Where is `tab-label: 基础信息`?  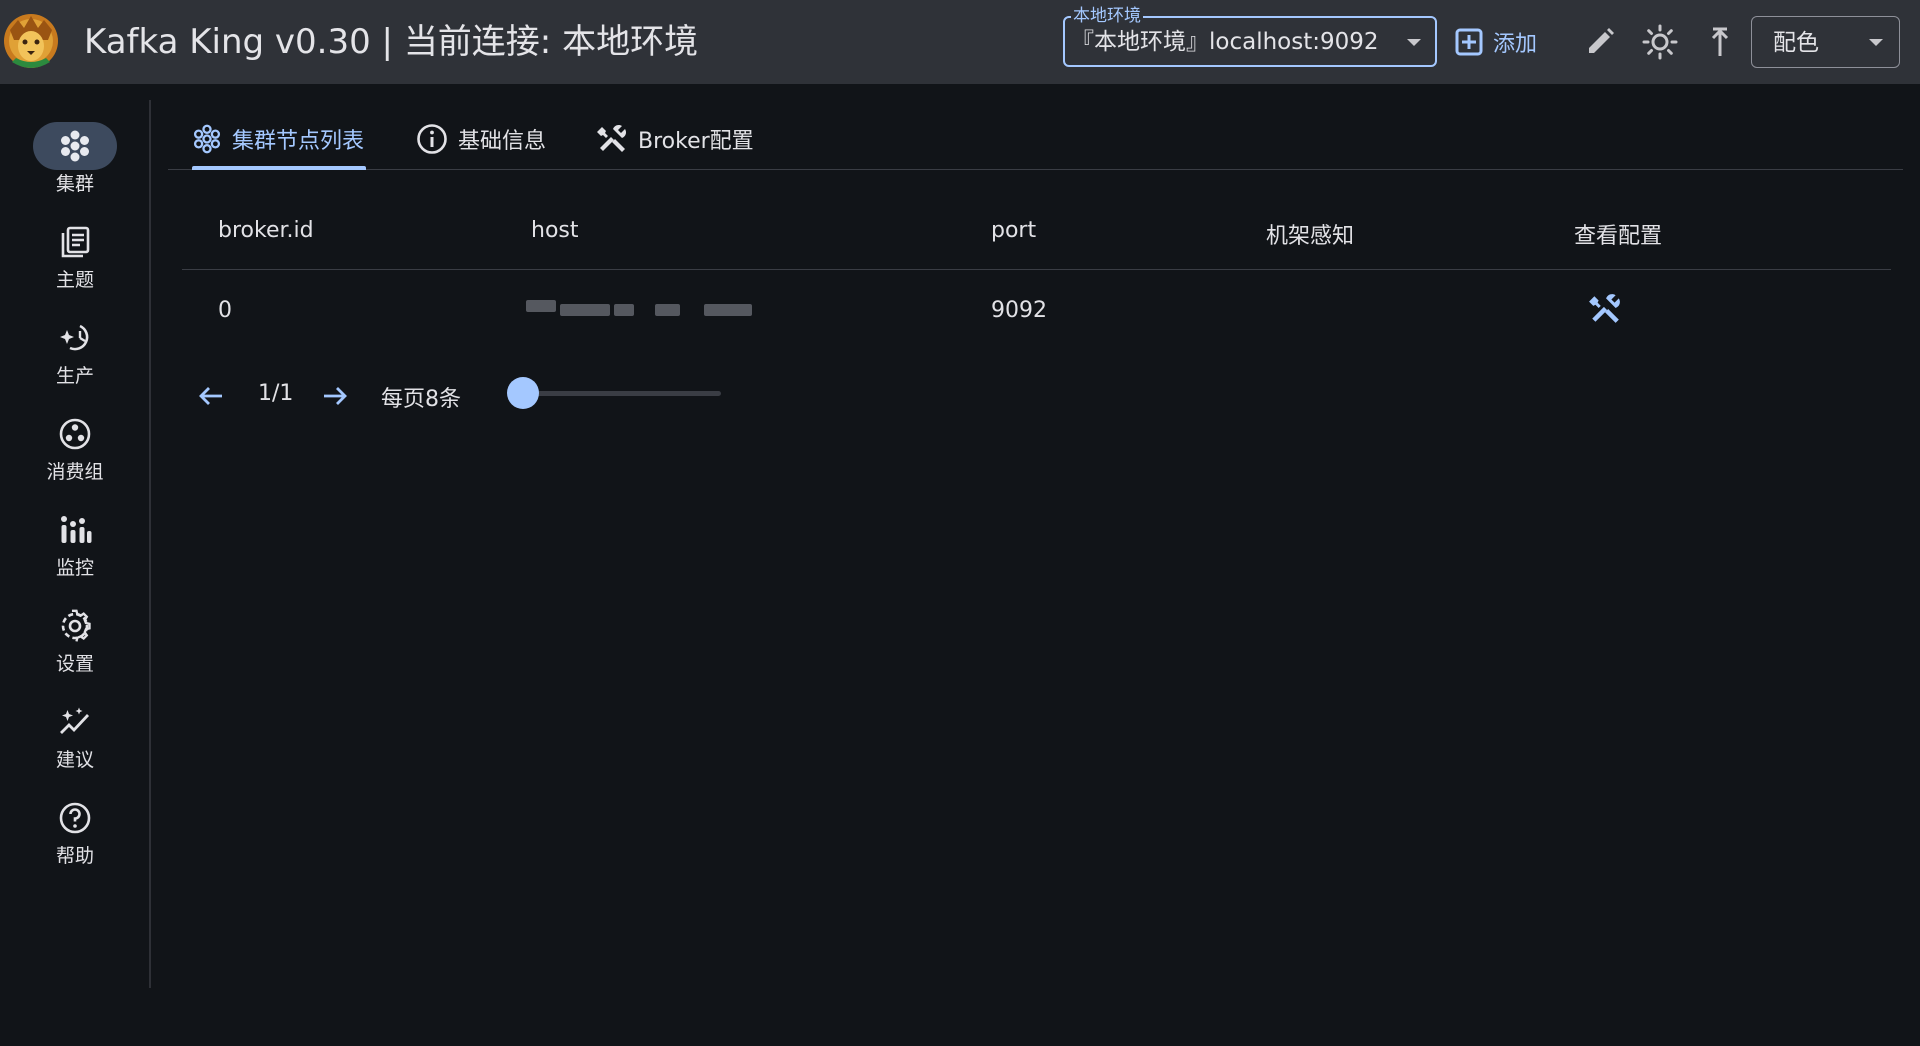
tab-label: 基础信息 is located at coordinates (502, 141).